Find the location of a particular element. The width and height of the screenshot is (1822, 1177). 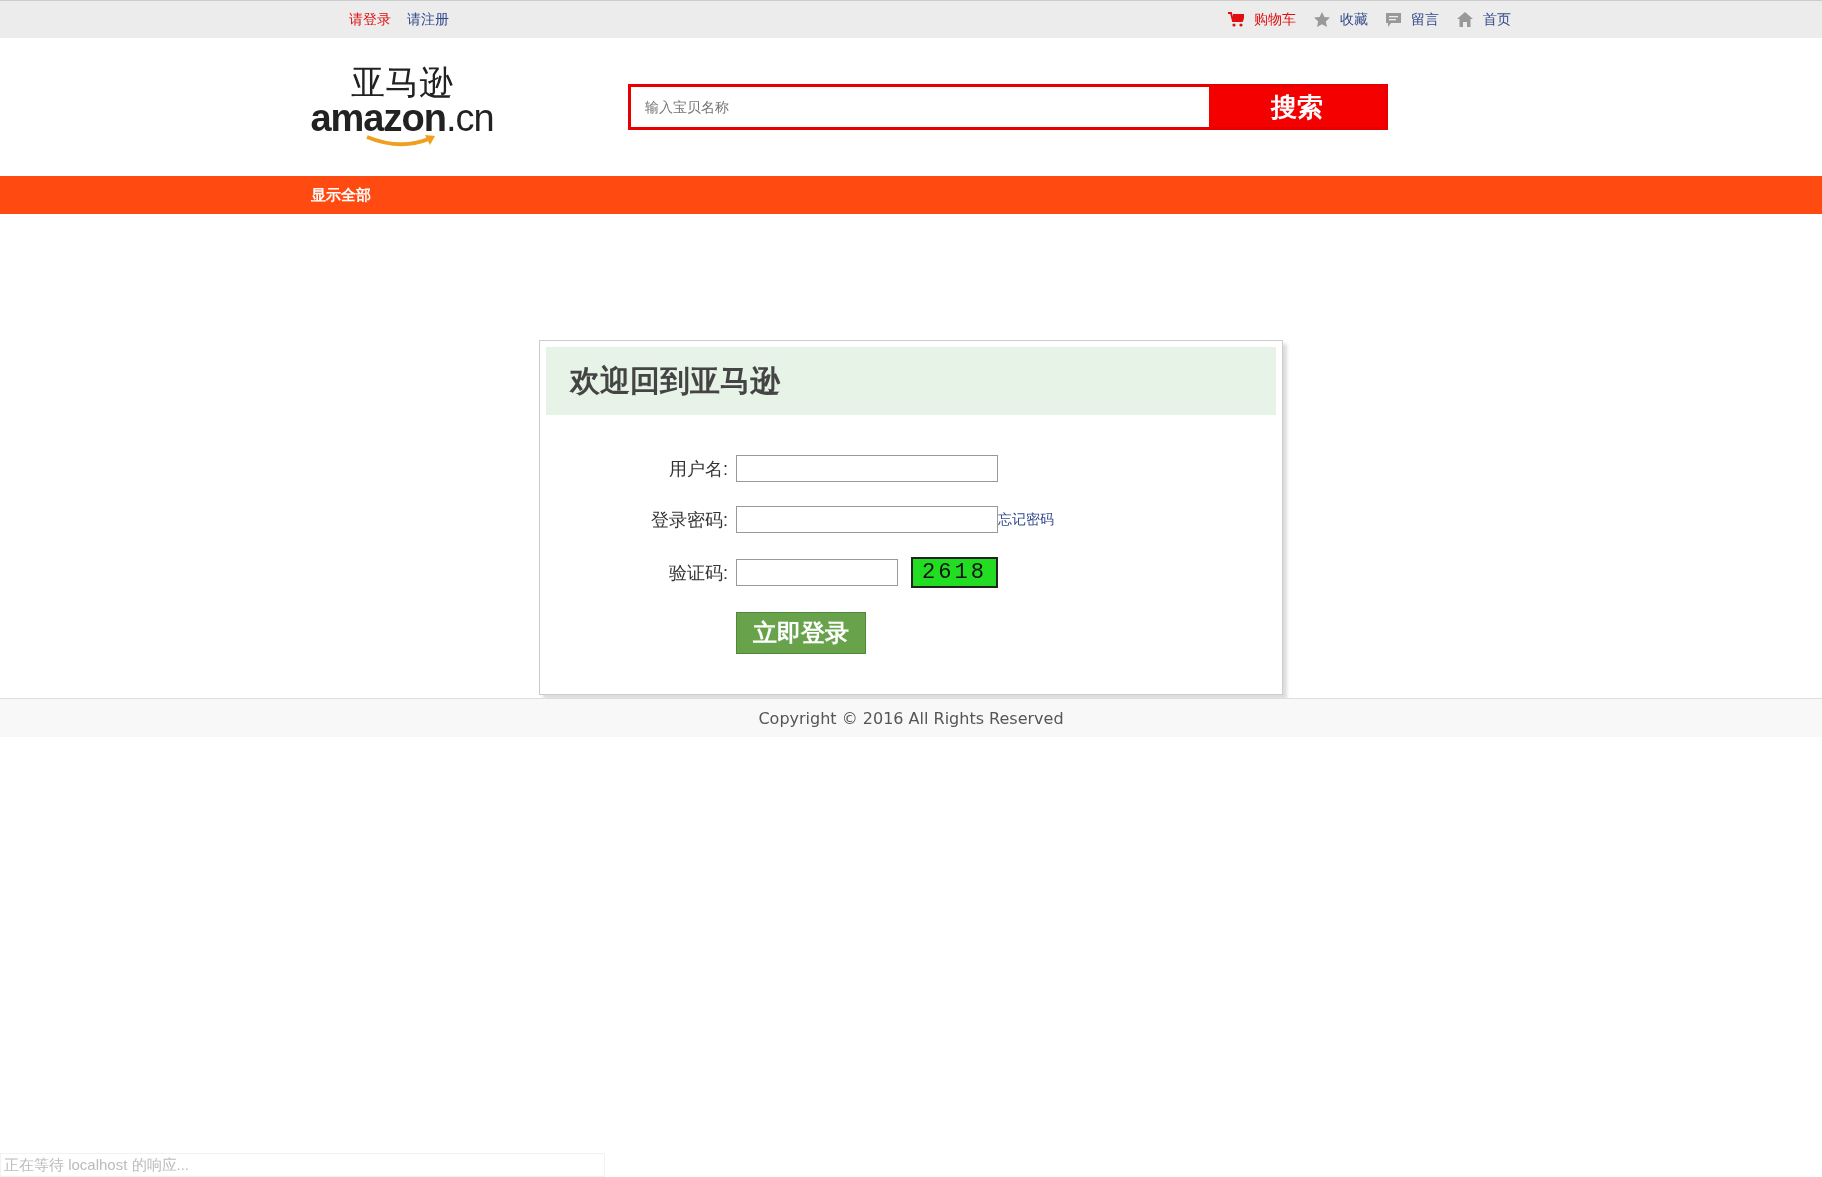

forgot-password-link: 忘记密码 is located at coordinates (1026, 519).